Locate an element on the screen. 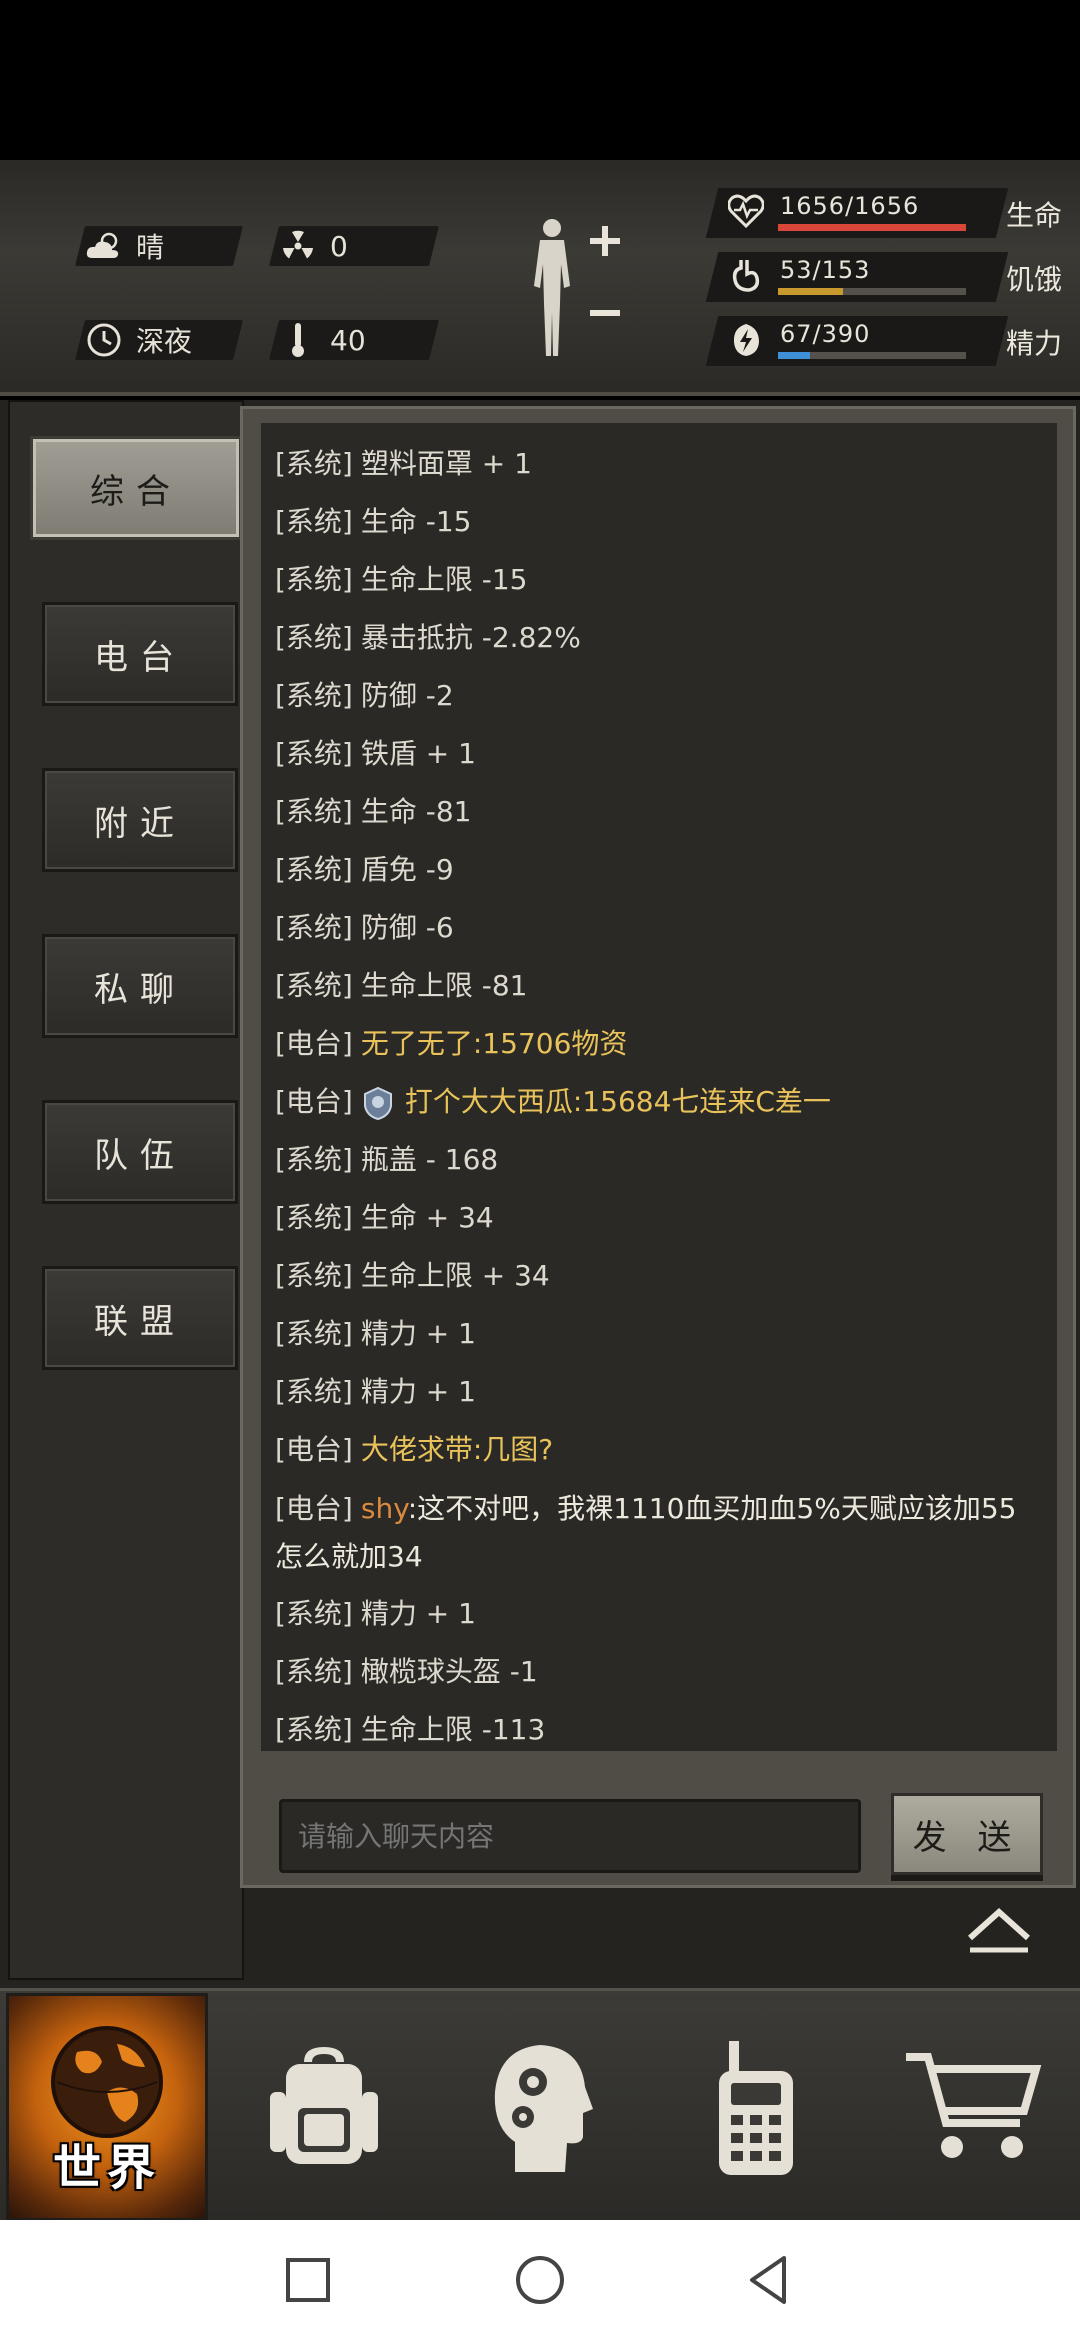 The image size is (1080, 2340). health-meter: 1656/1656 生命 is located at coordinates (883, 213).